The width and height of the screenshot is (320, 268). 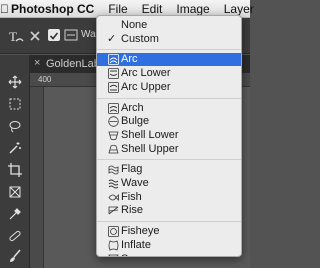 I want to click on warp-toggle-icon, so click(x=71, y=35).